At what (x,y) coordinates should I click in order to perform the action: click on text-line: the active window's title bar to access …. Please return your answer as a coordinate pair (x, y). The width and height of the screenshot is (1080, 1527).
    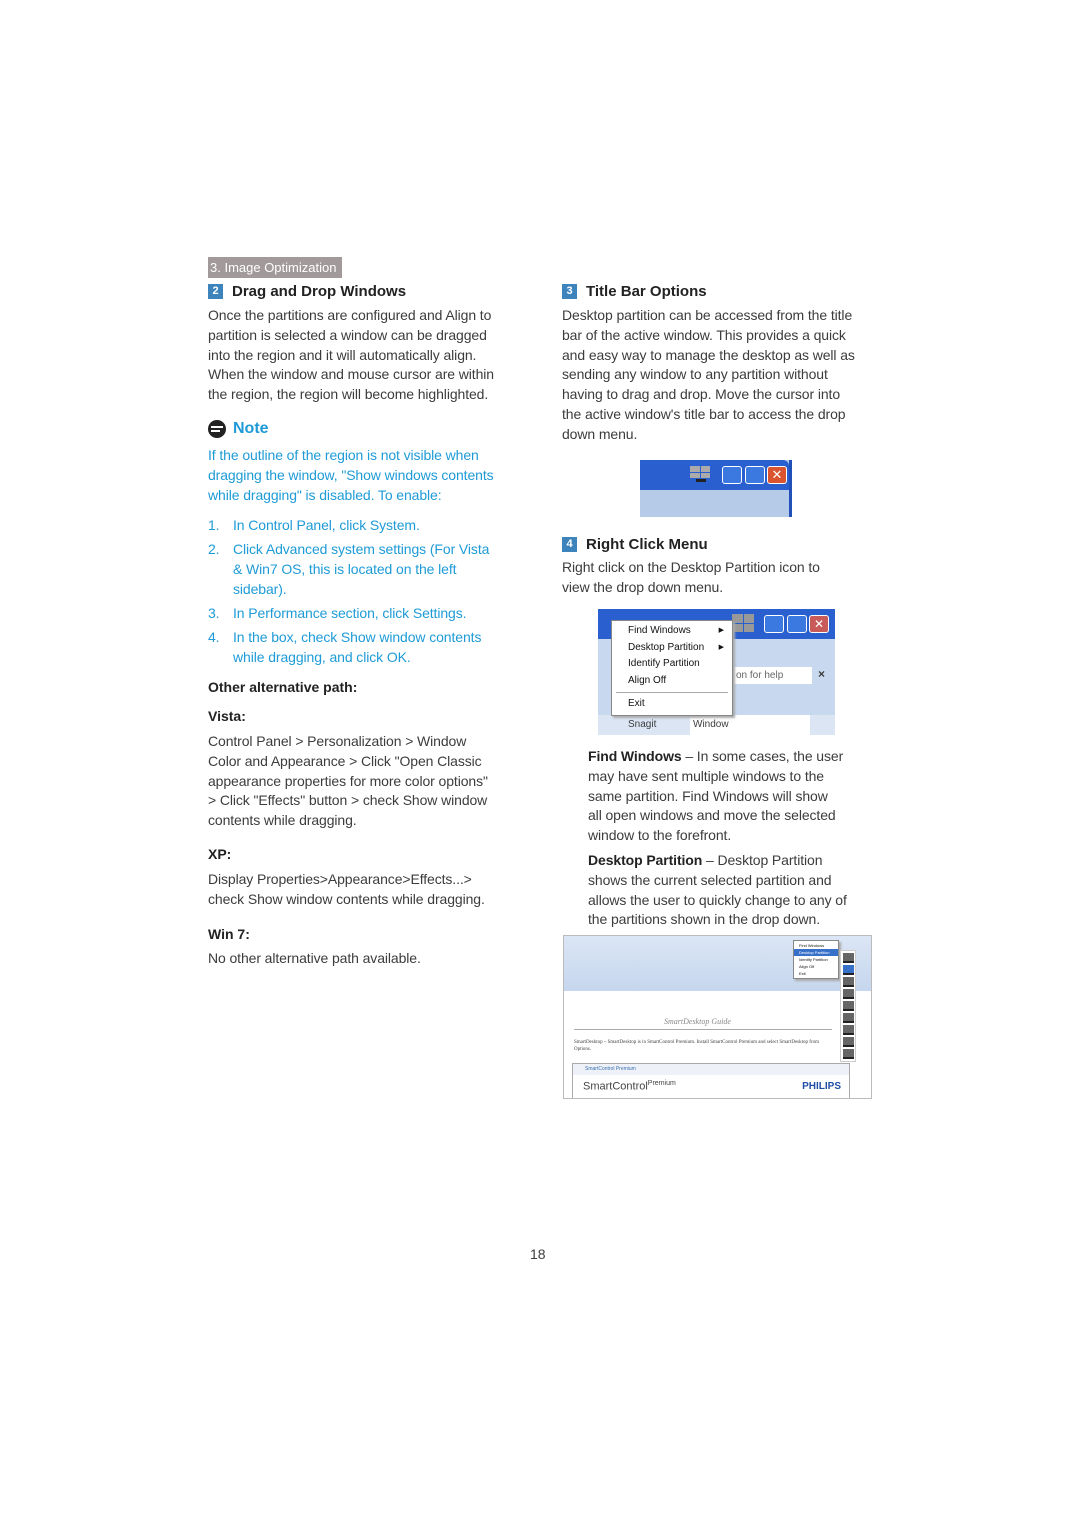
    Looking at the image, I should click on (704, 413).